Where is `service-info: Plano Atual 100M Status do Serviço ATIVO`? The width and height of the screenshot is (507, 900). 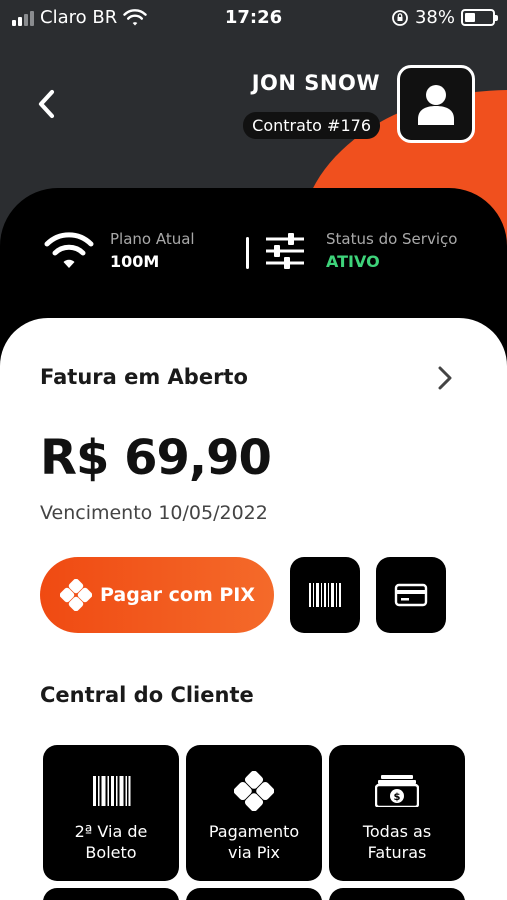 service-info: Plano Atual 100M Status do Serviço ATIVO is located at coordinates (253, 257).